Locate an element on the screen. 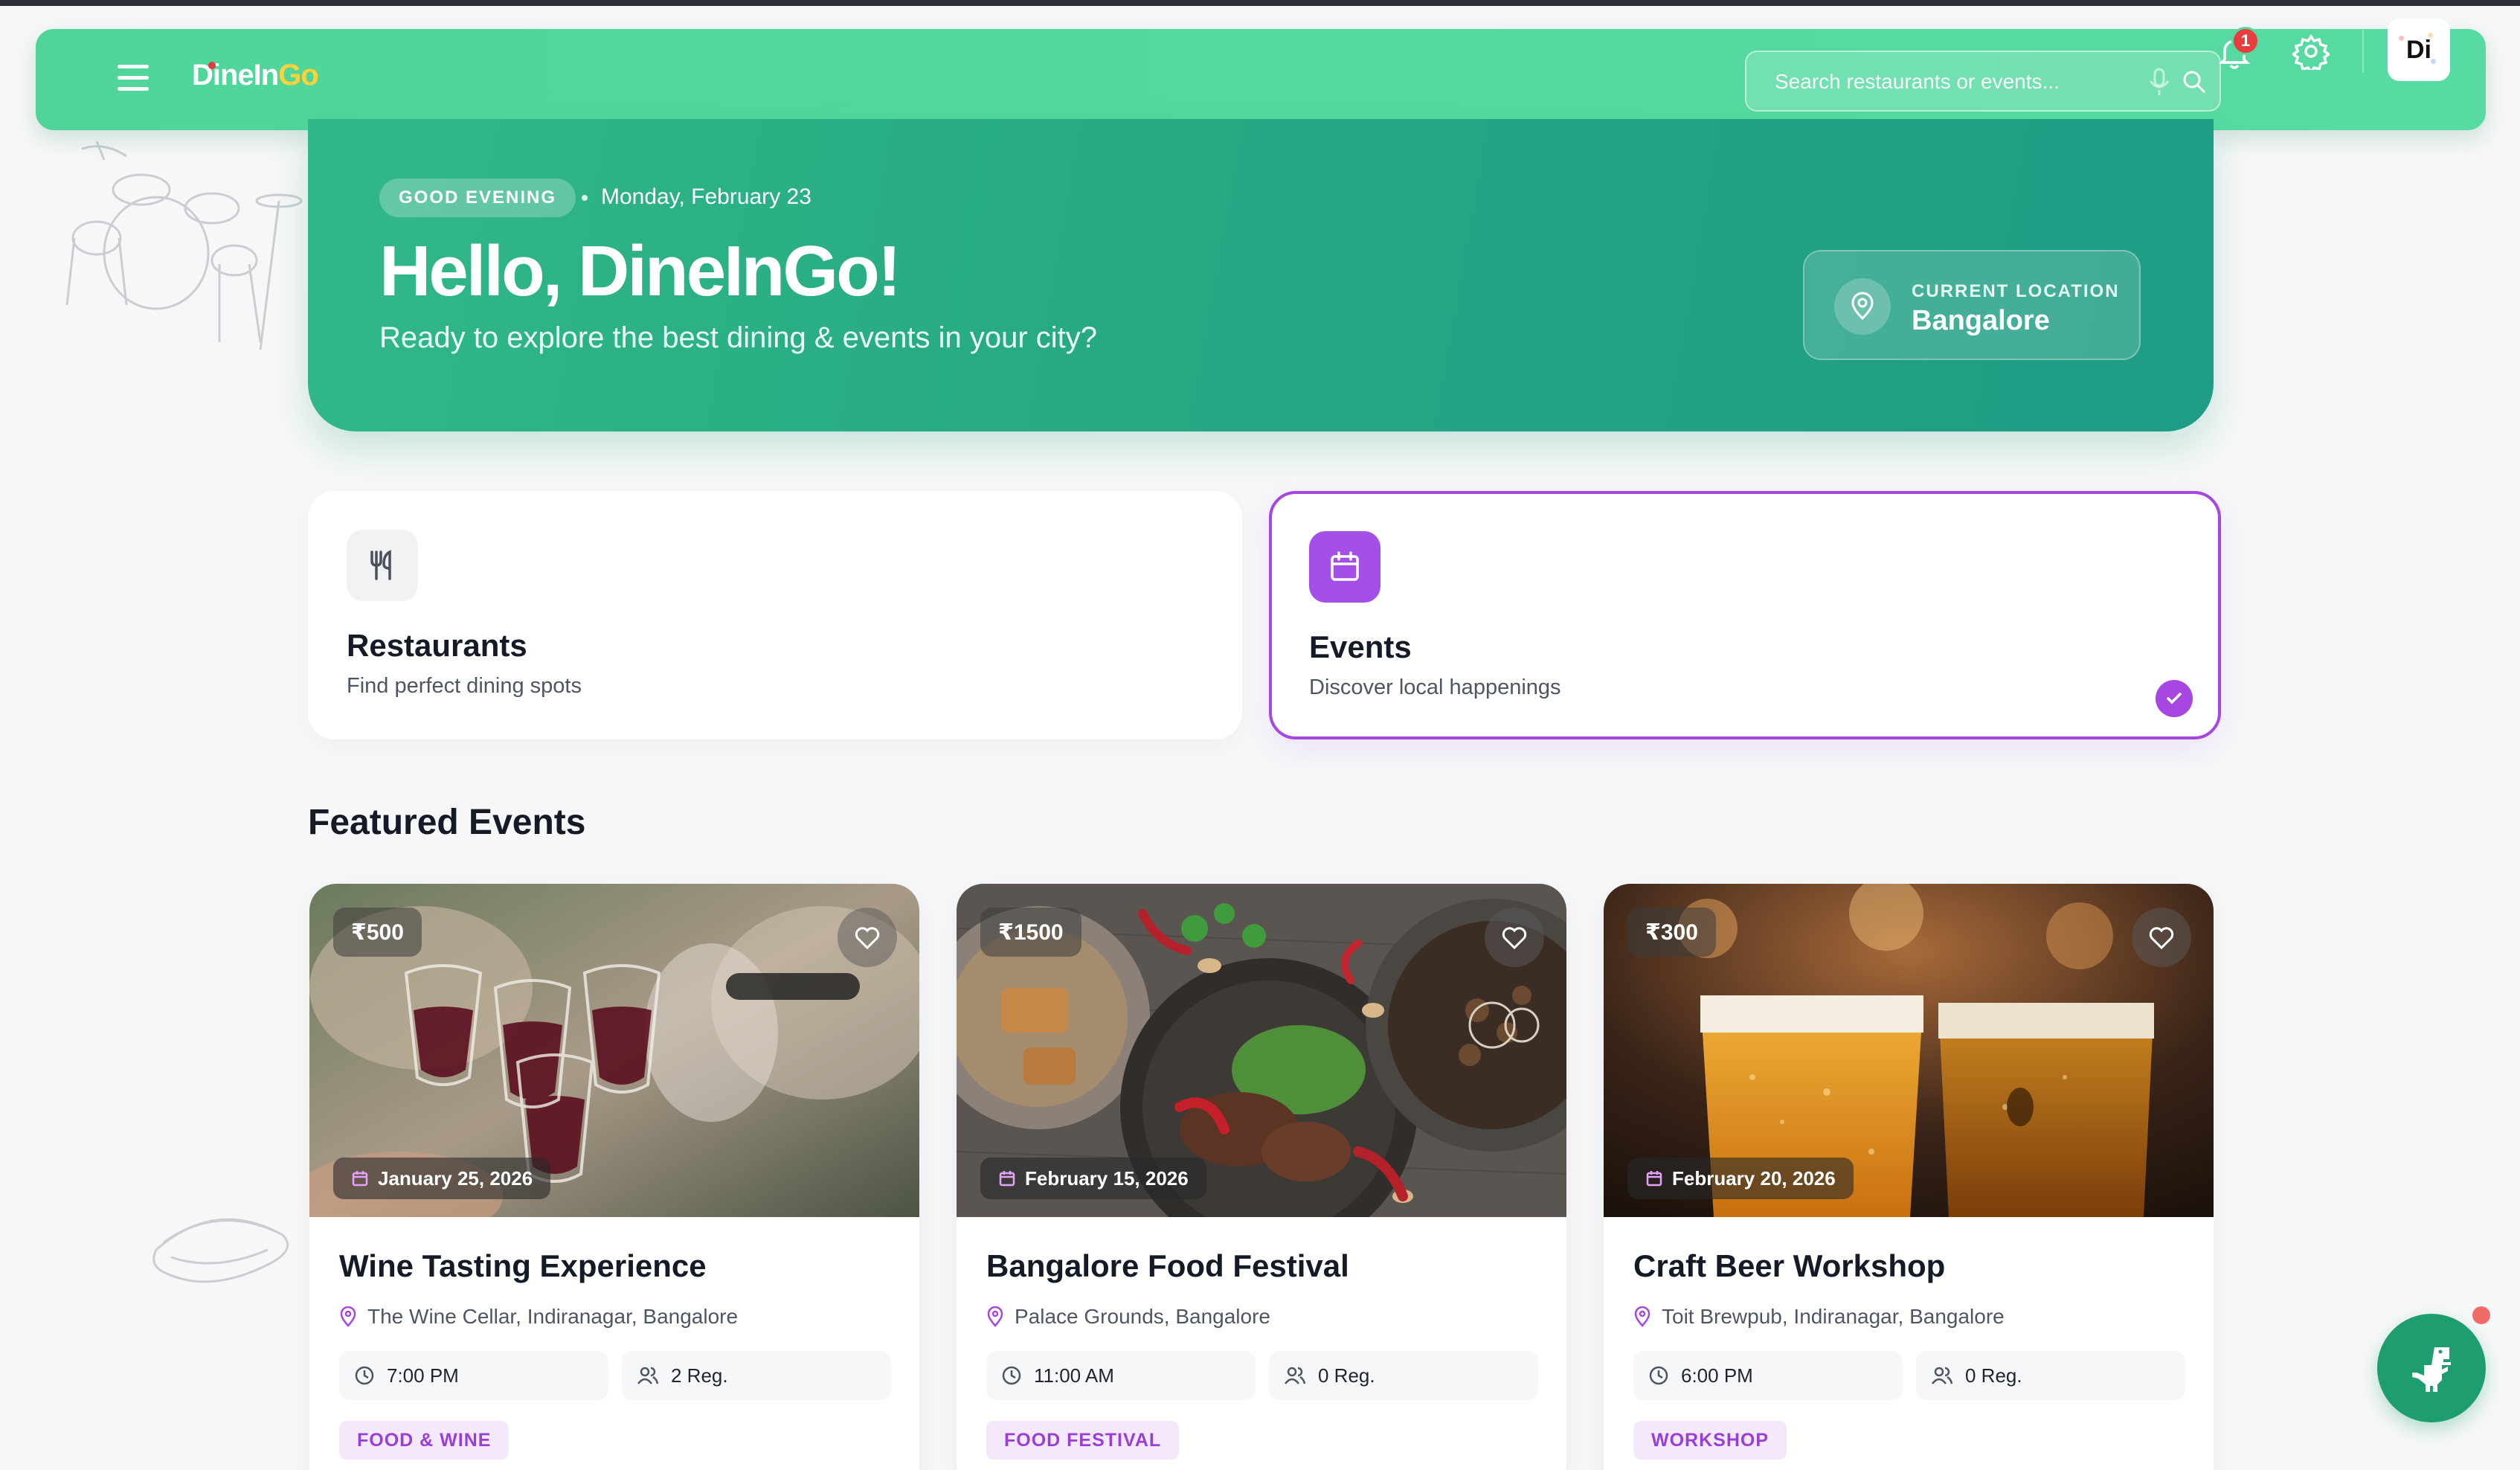 The height and width of the screenshot is (1470, 2520). hero-separator-dot is located at coordinates (585, 198).